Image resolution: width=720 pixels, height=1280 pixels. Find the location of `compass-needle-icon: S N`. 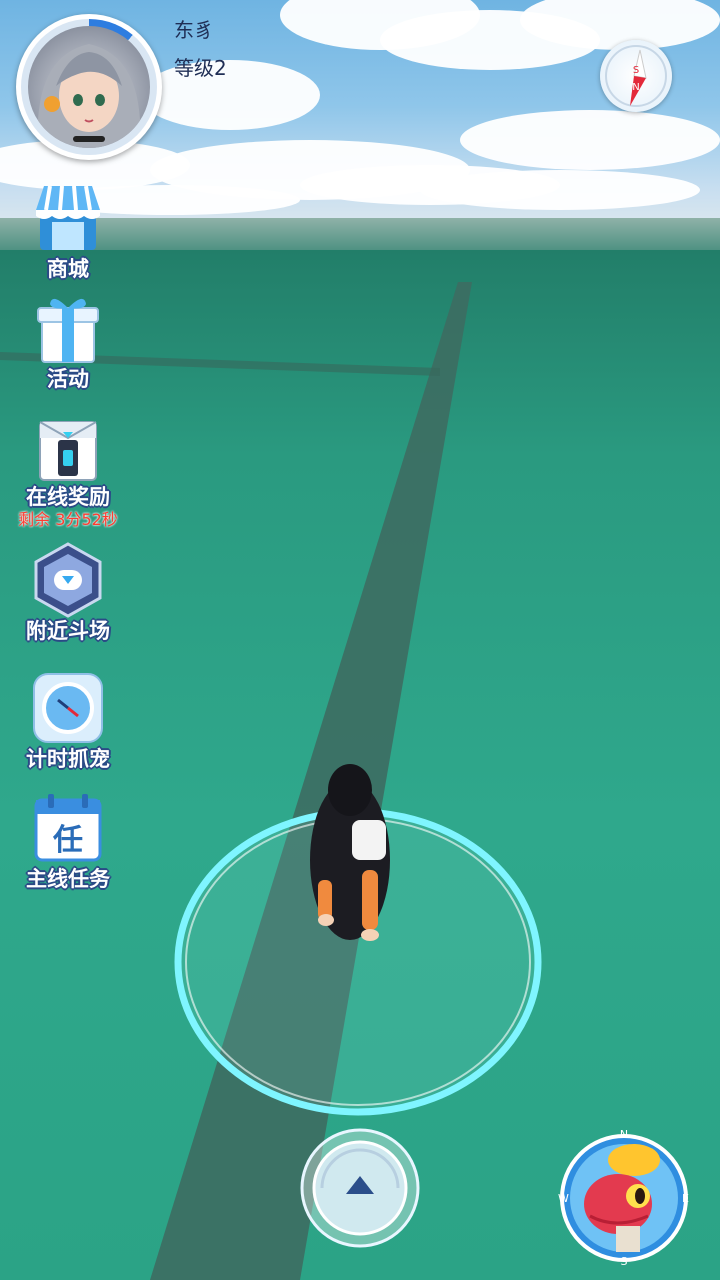

compass-needle-icon: S N is located at coordinates (636, 76).